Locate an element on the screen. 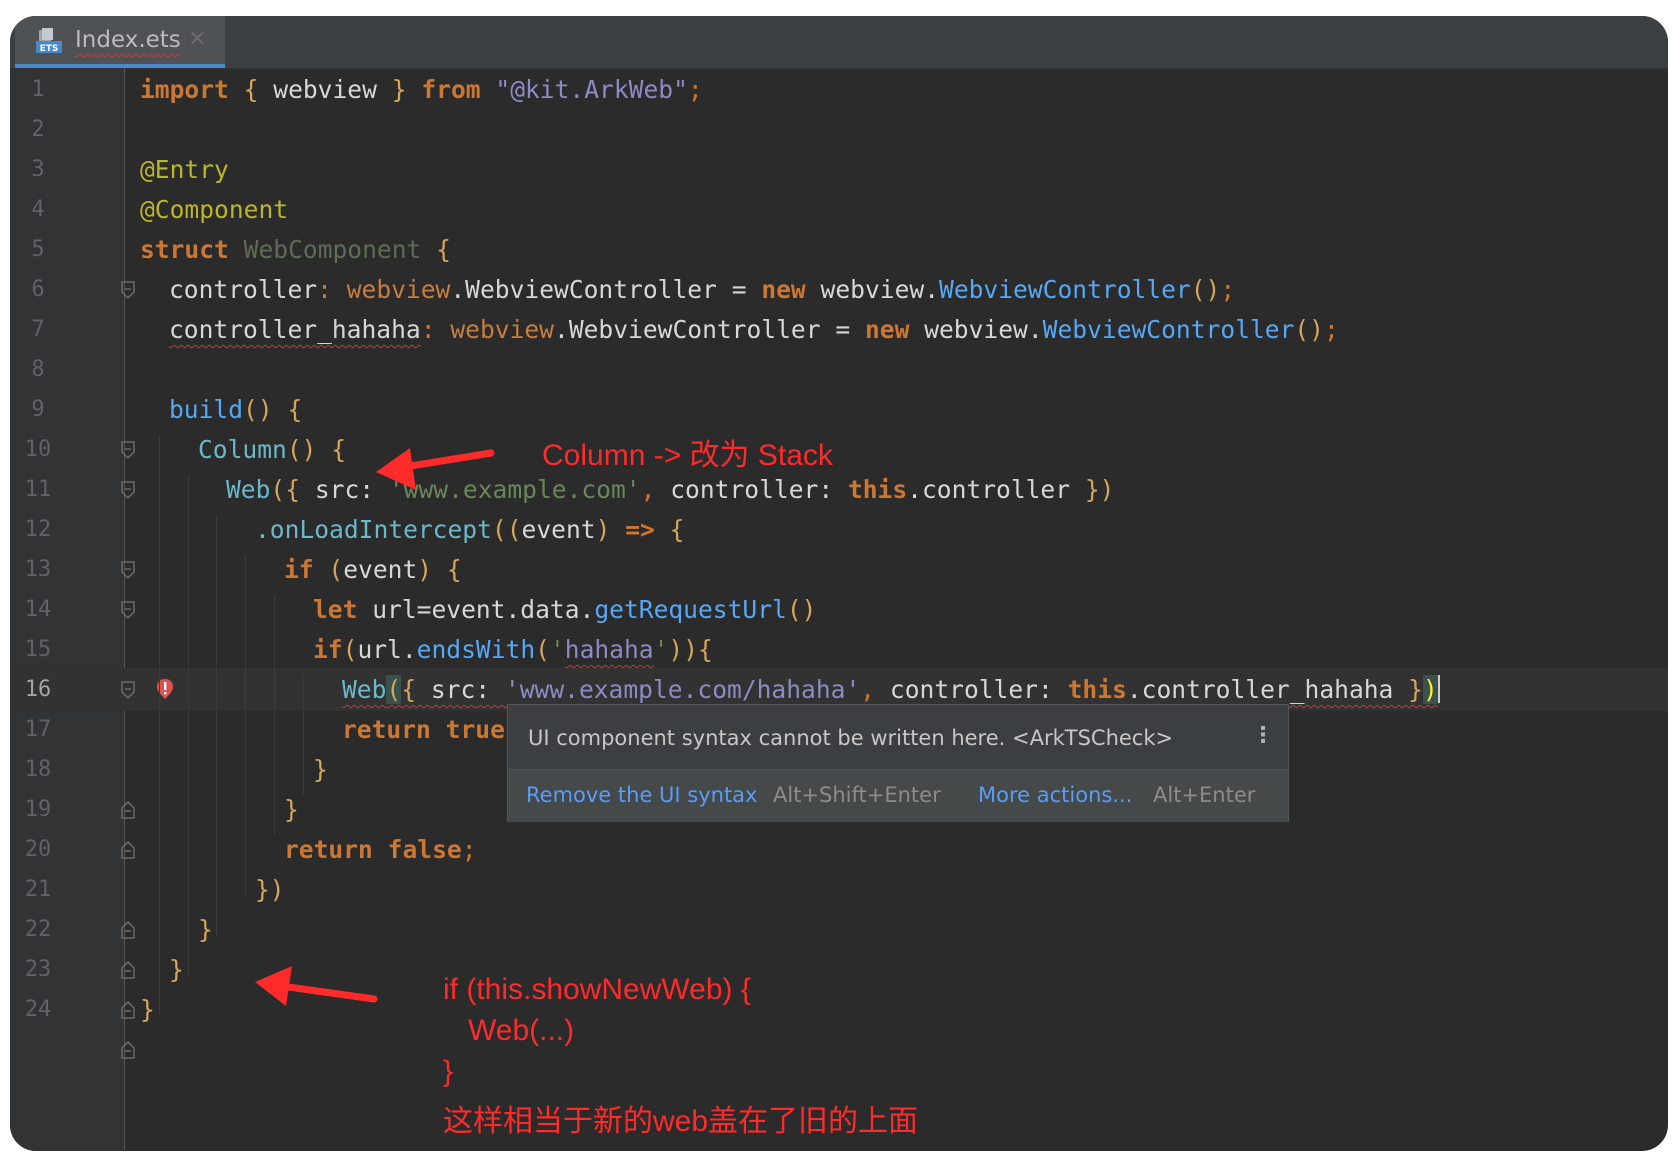  annotation-note-line4: 这样相当于新的web盖在了旧的上面 is located at coordinates (681, 1121).